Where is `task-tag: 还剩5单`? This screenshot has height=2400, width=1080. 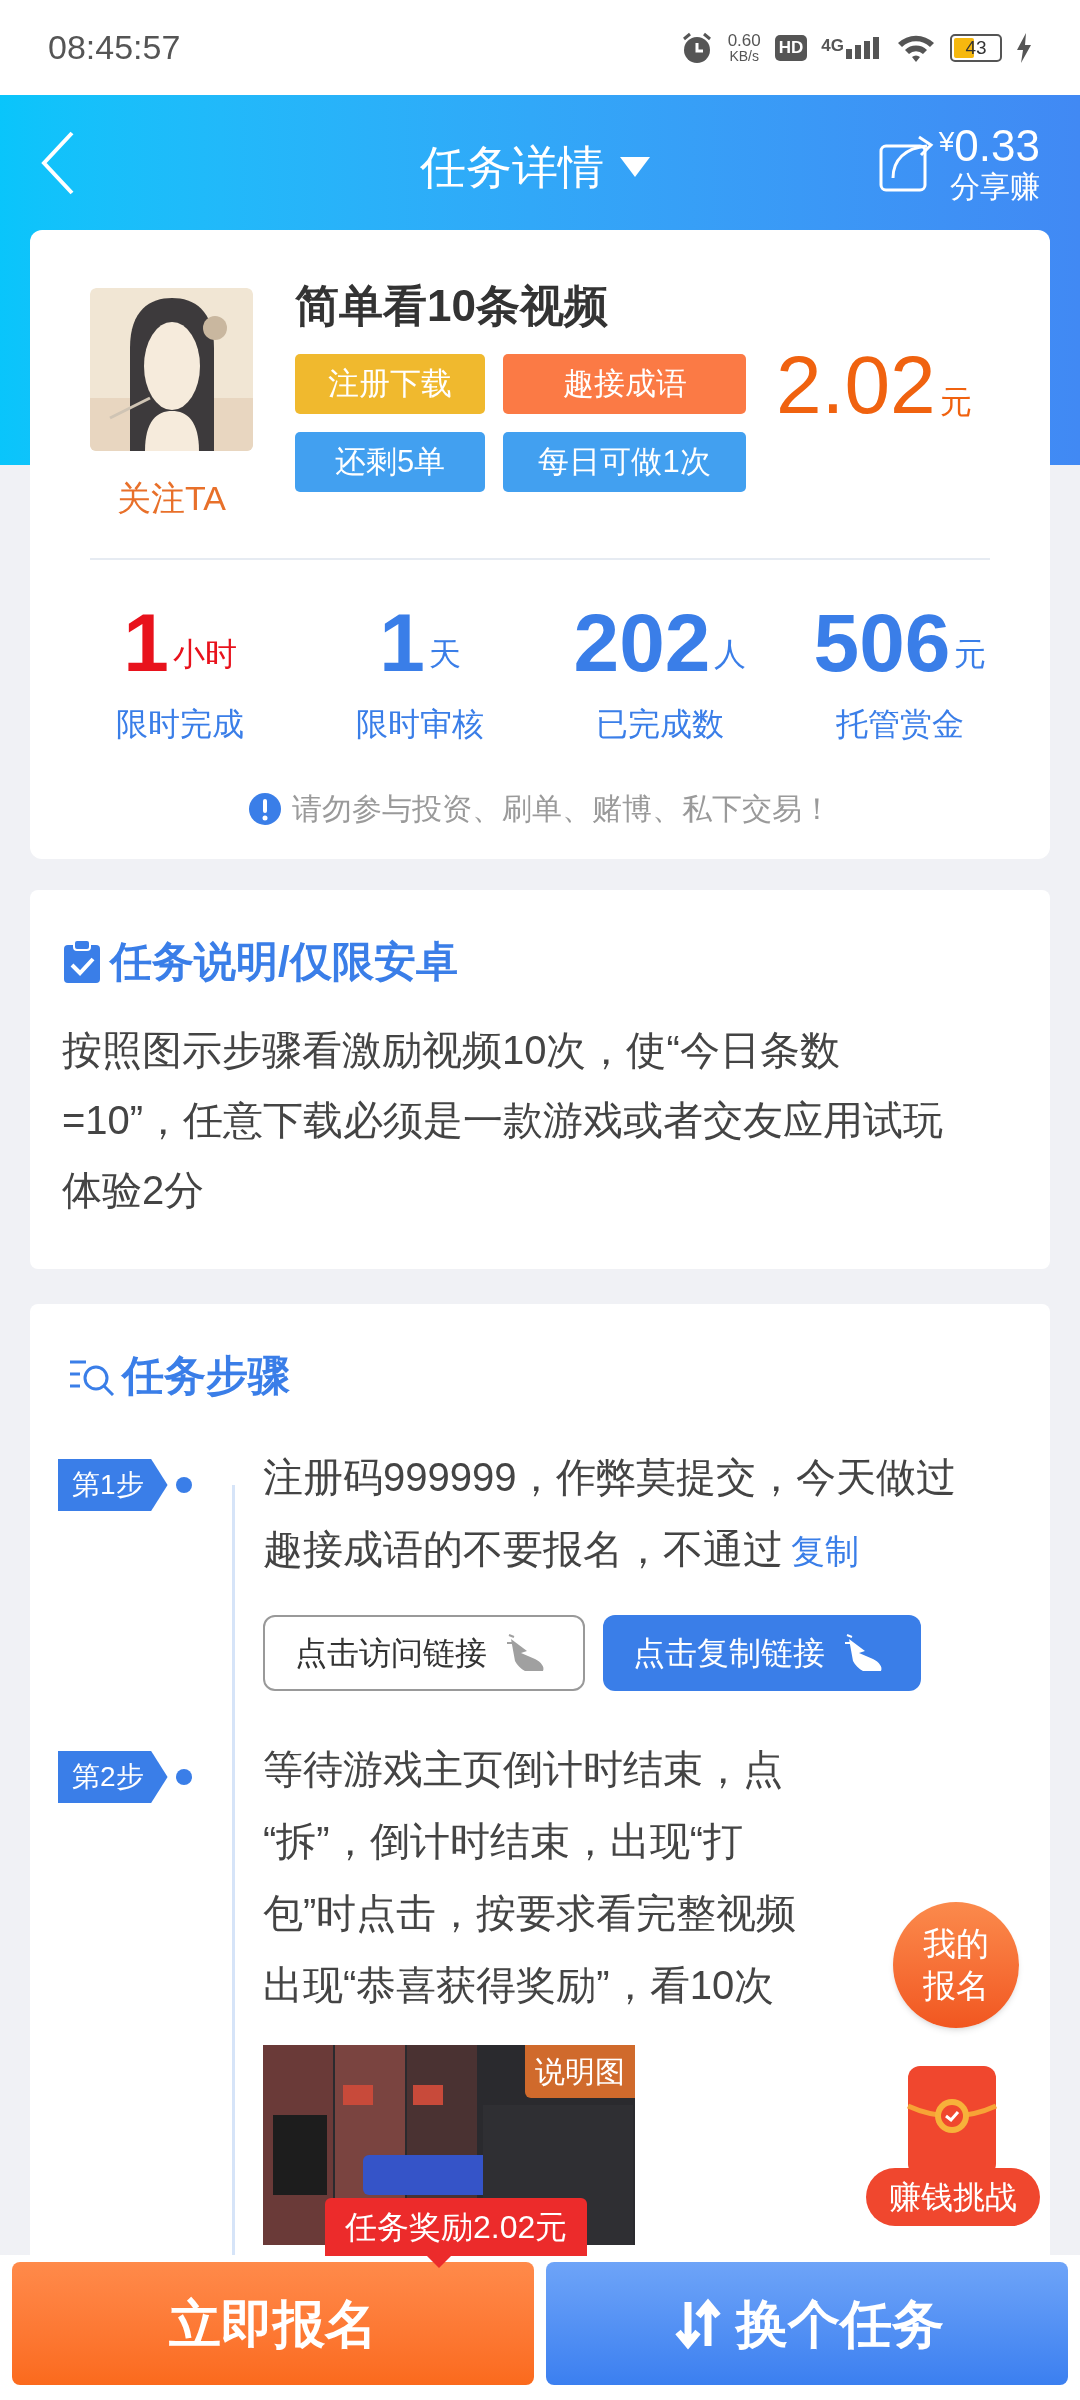
task-tag: 还剩5单 is located at coordinates (390, 462).